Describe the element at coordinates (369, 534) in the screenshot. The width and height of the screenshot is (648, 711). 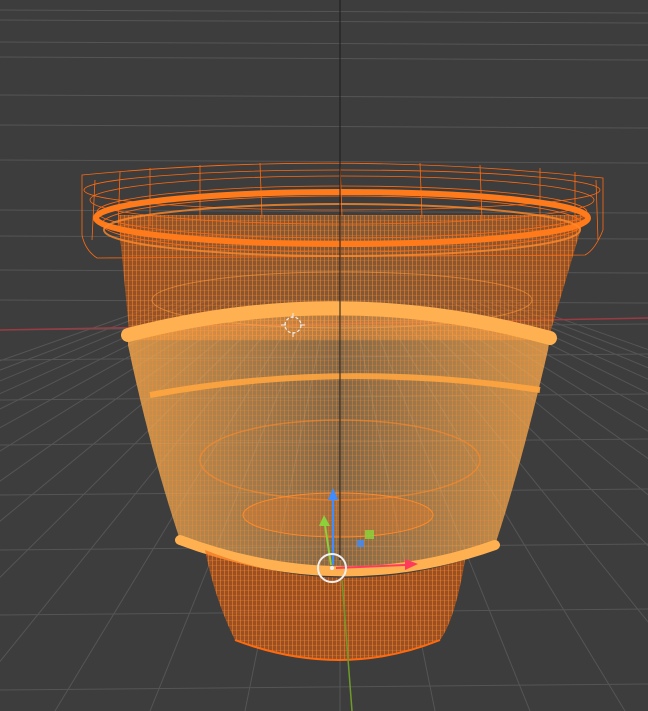
I see `gizmo-yz-plane` at that location.